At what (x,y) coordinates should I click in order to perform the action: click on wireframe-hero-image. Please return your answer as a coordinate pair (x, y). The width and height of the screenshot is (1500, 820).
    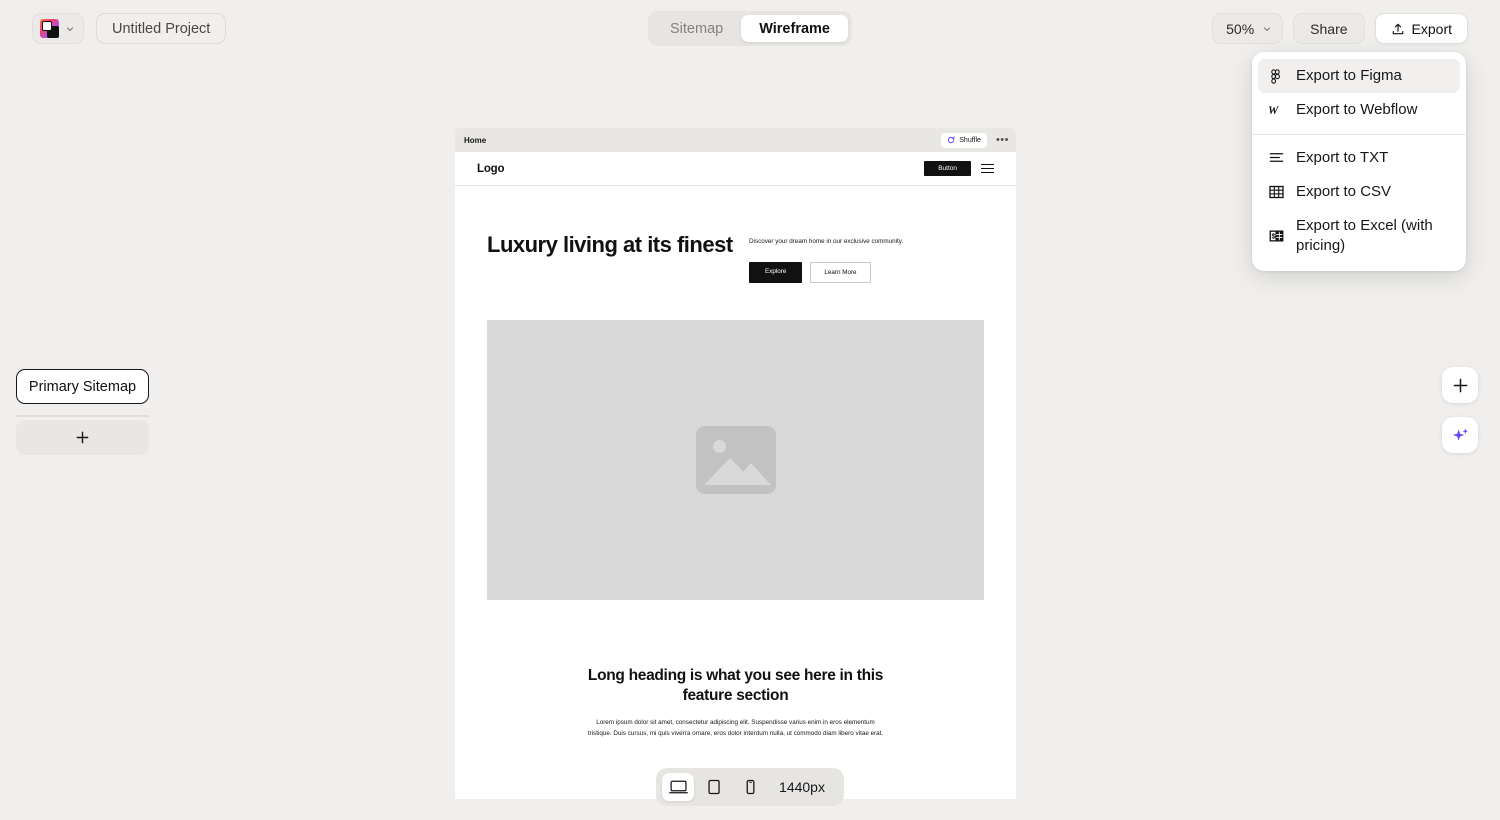
    Looking at the image, I should click on (735, 460).